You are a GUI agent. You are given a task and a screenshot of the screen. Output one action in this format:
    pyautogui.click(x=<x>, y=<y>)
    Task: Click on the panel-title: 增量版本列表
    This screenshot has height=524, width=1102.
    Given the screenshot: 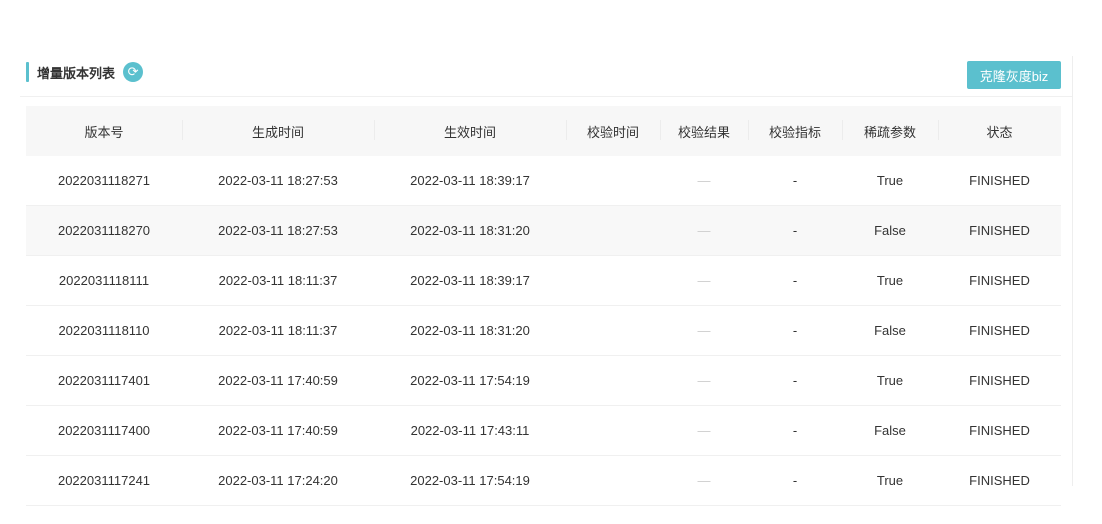 What is the action you would take?
    pyautogui.click(x=76, y=73)
    